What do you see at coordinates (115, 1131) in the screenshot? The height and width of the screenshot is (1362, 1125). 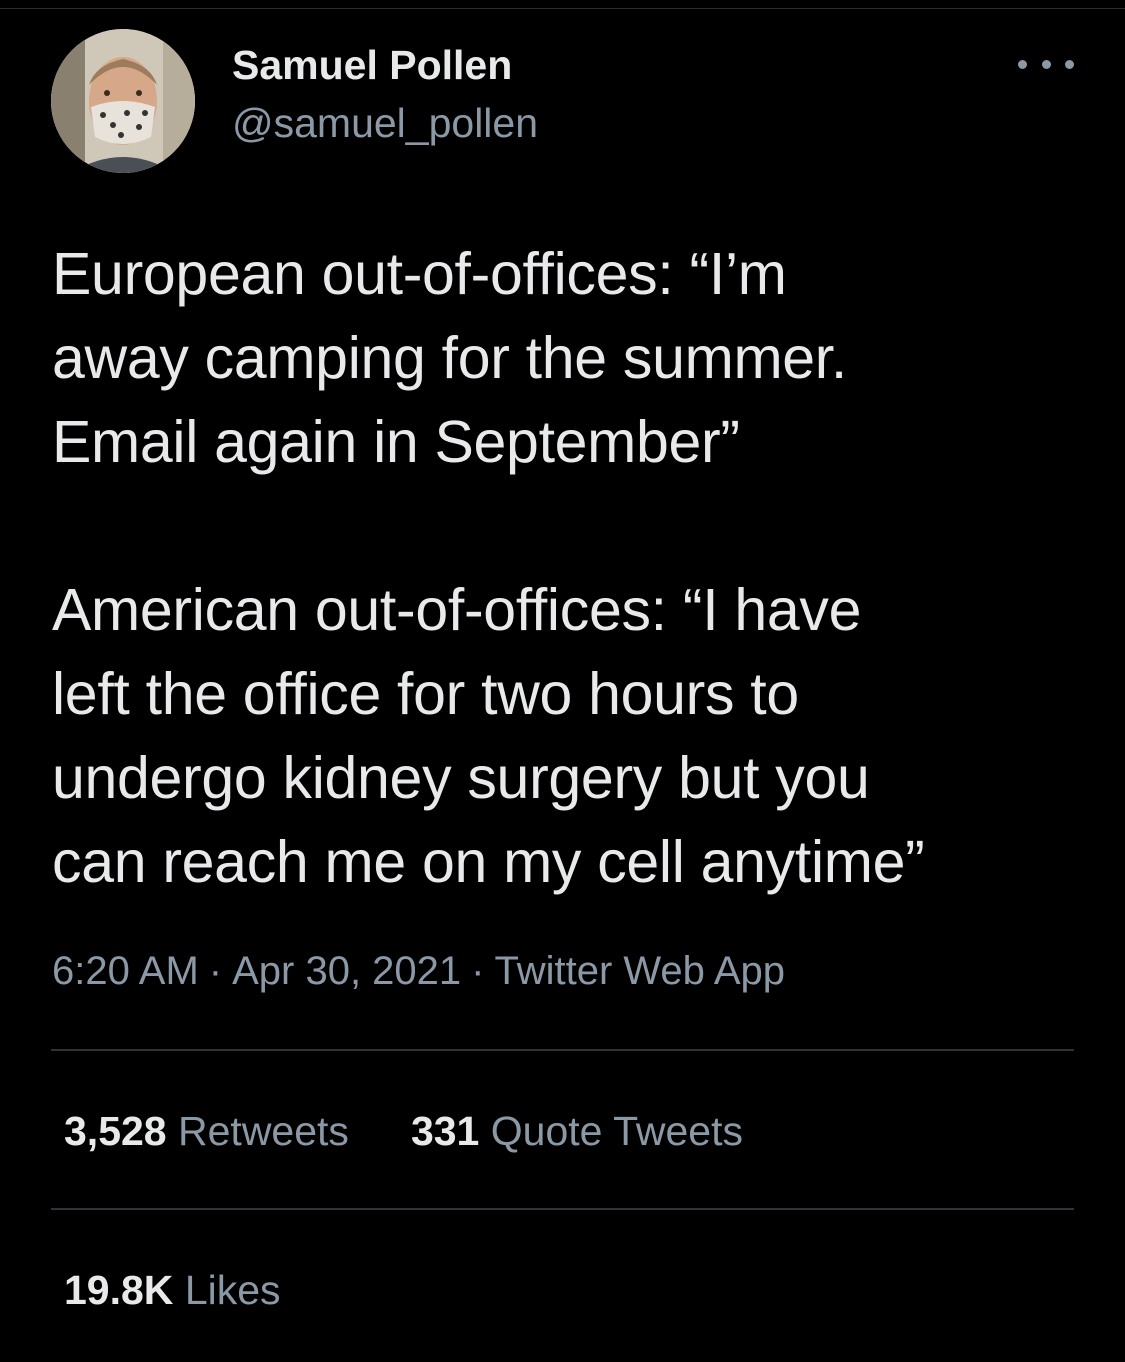 I see `retweets-count: 3,528` at bounding box center [115, 1131].